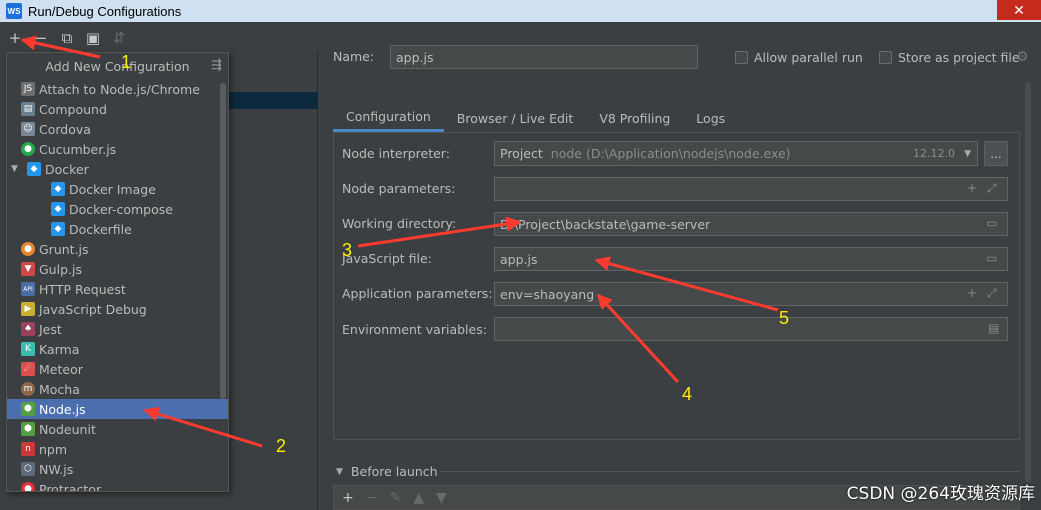  What do you see at coordinates (347, 250) in the screenshot?
I see `annotation-number-3: 3` at bounding box center [347, 250].